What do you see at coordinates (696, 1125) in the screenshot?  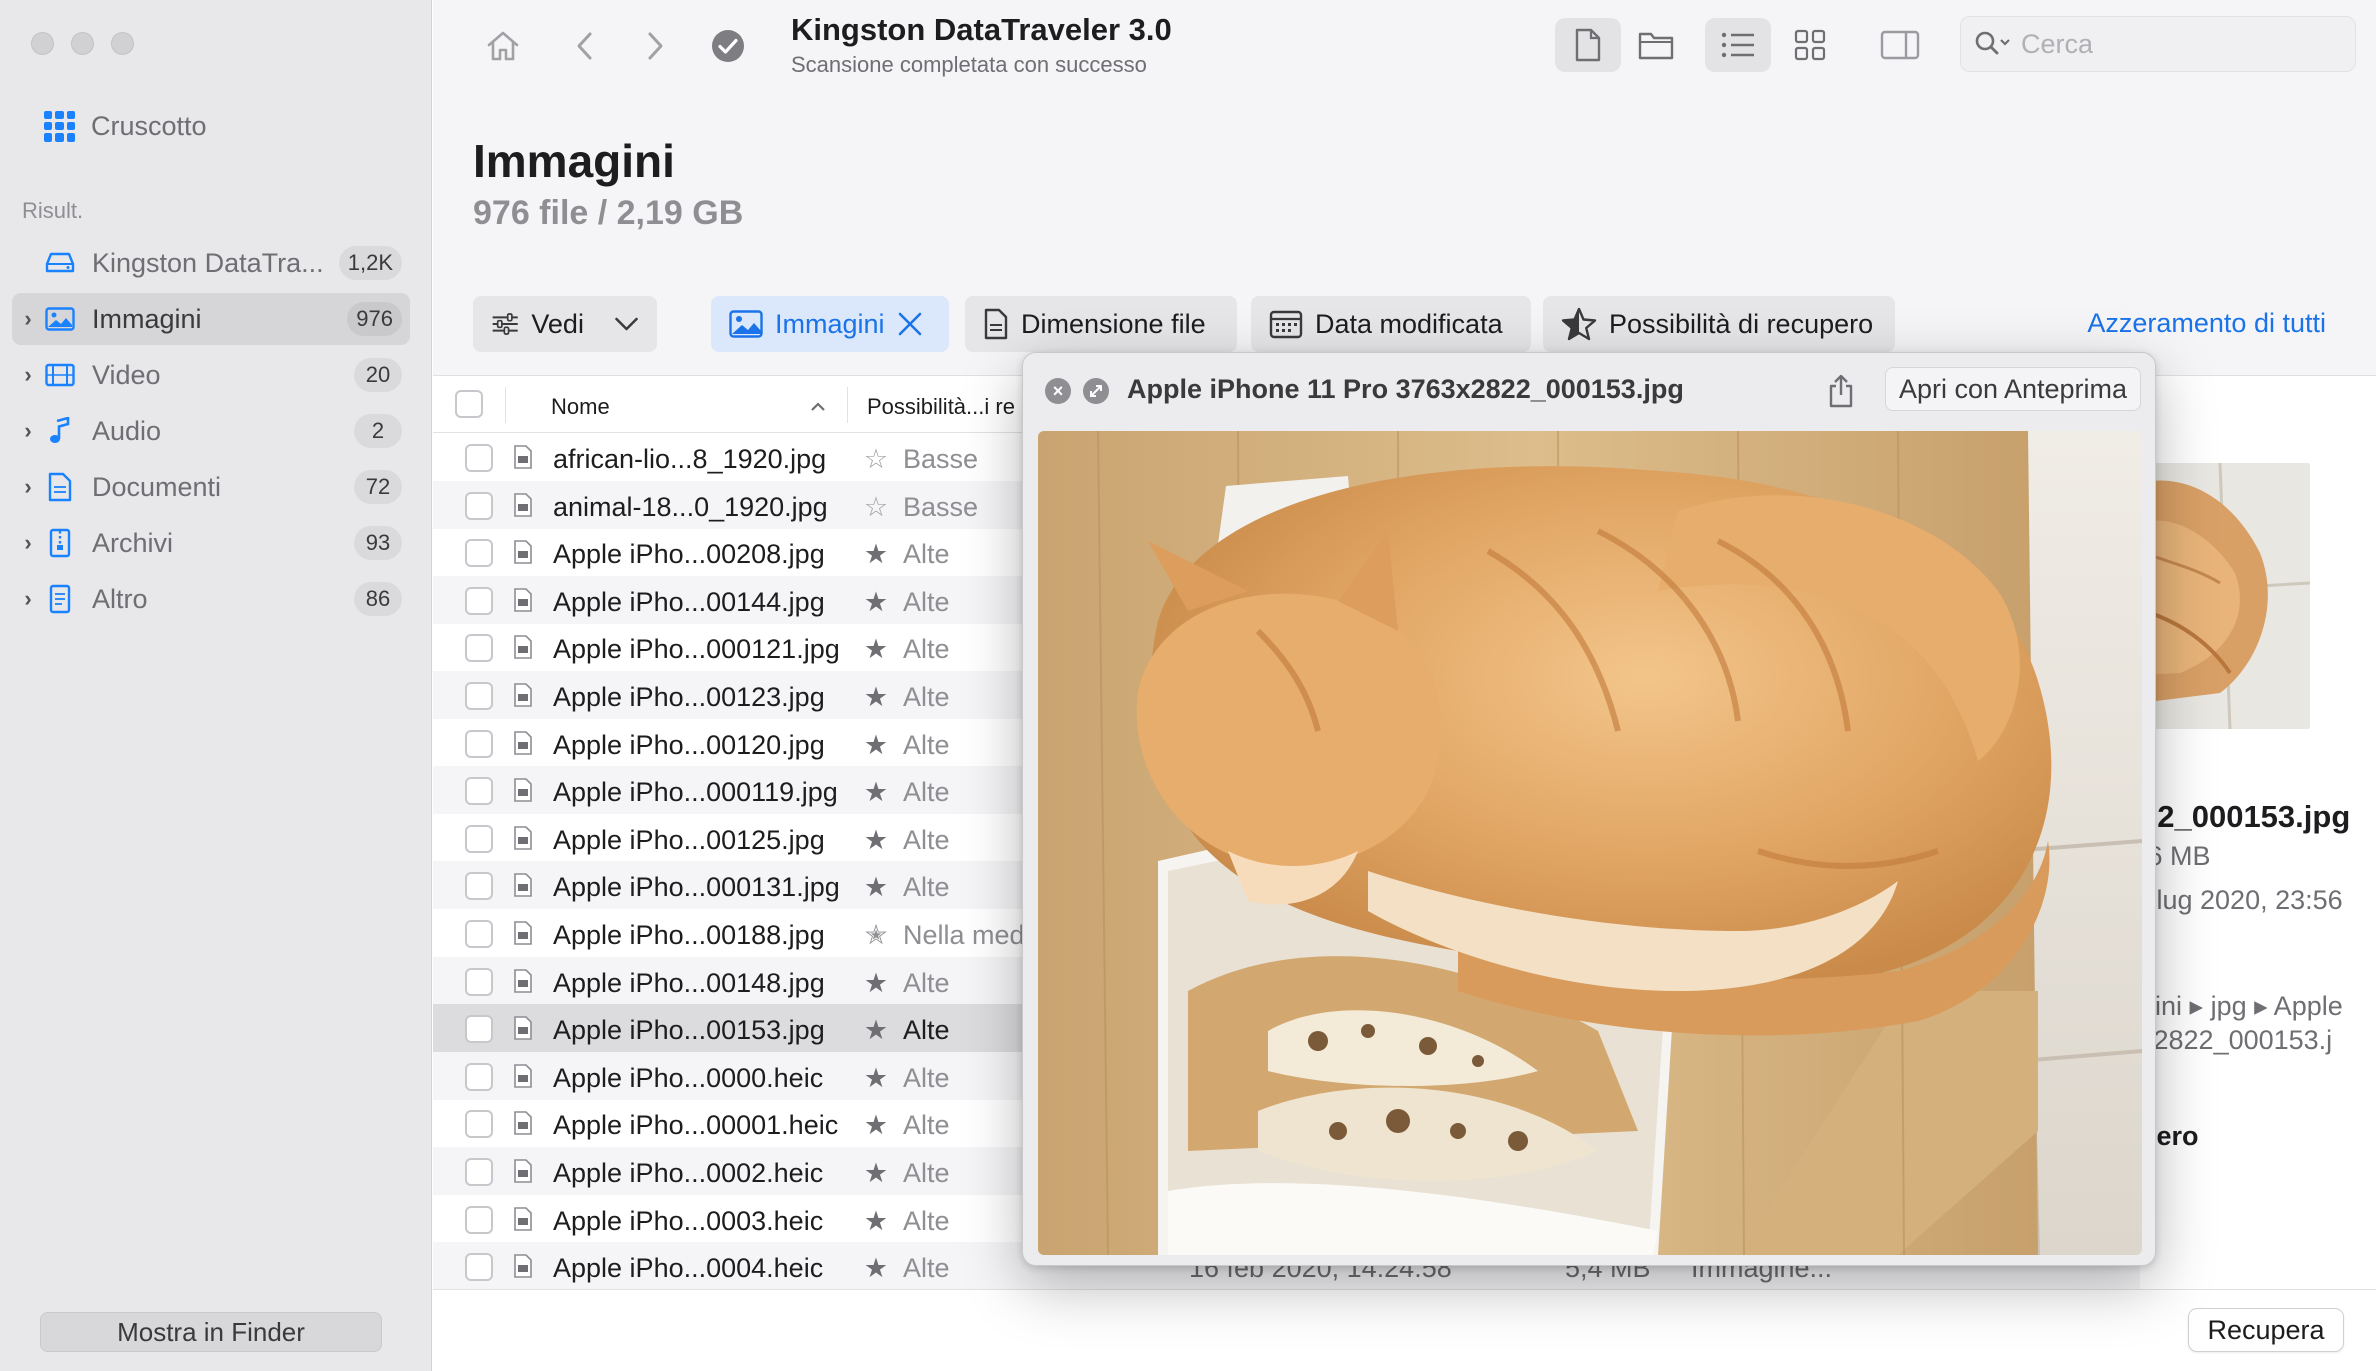 I see `file-name: Apple iPho...00001.heic` at bounding box center [696, 1125].